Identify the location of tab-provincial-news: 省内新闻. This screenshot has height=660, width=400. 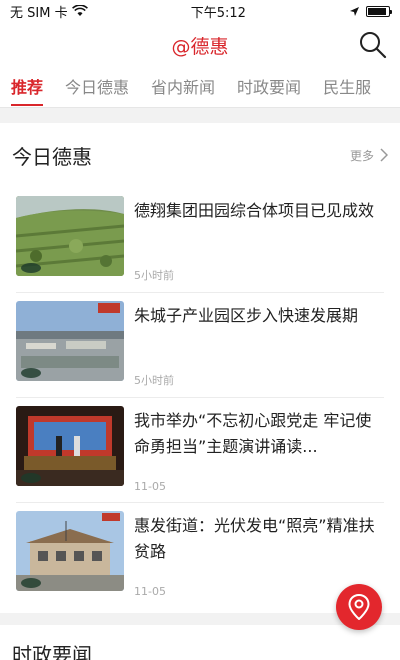
(183, 87).